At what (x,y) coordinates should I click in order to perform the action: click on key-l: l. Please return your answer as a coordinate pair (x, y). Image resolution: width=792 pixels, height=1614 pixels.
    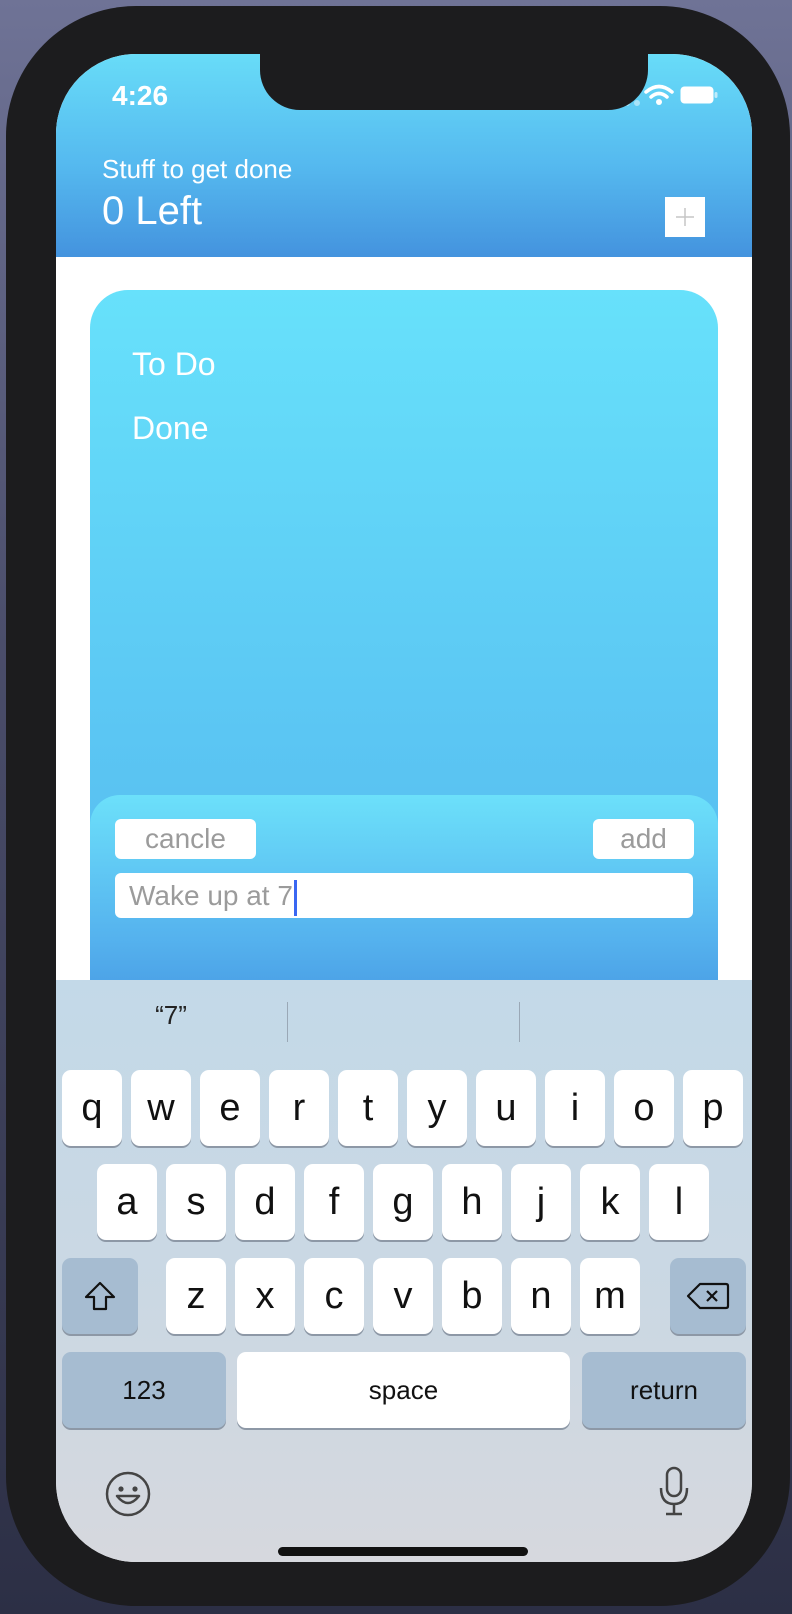
    Looking at the image, I should click on (679, 1202).